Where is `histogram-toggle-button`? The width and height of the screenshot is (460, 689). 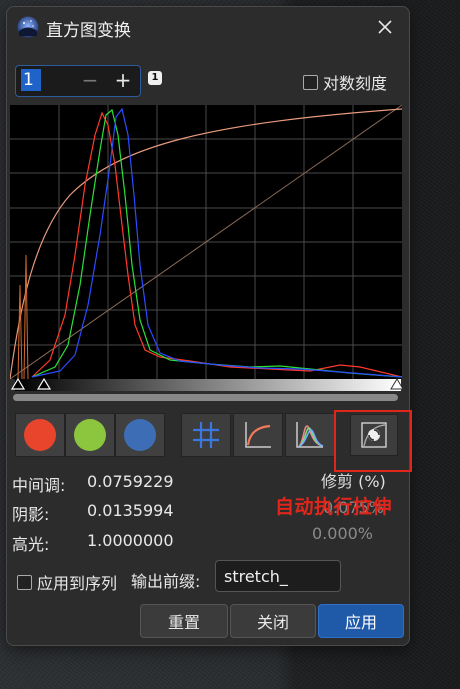
histogram-toggle-button is located at coordinates (310, 435).